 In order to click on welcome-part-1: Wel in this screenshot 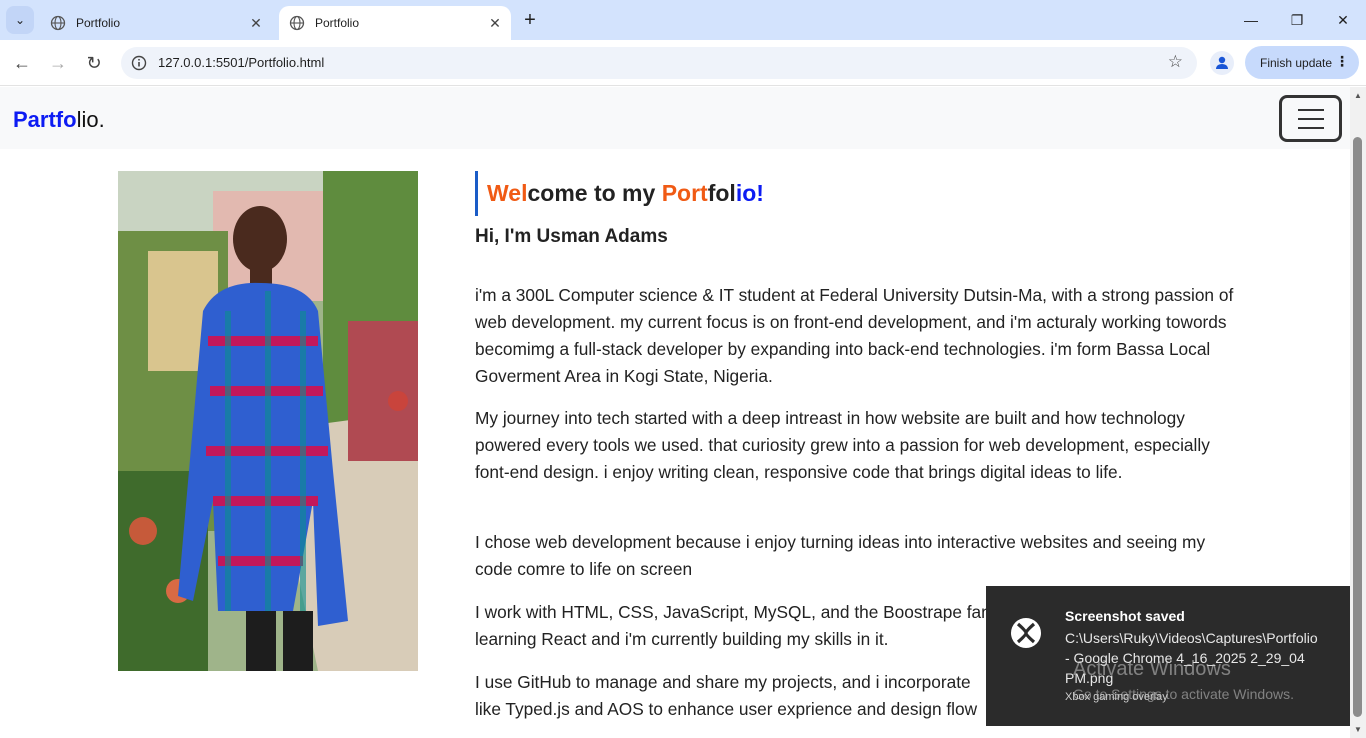, I will do `click(507, 193)`.